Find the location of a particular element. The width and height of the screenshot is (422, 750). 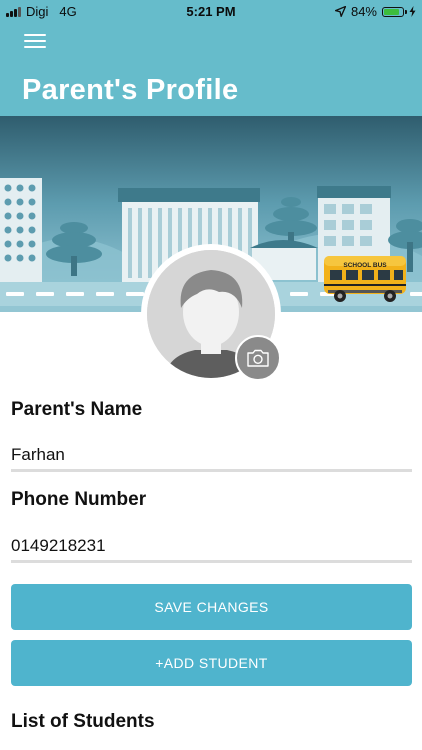

status-right: 84% is located at coordinates (375, 11).